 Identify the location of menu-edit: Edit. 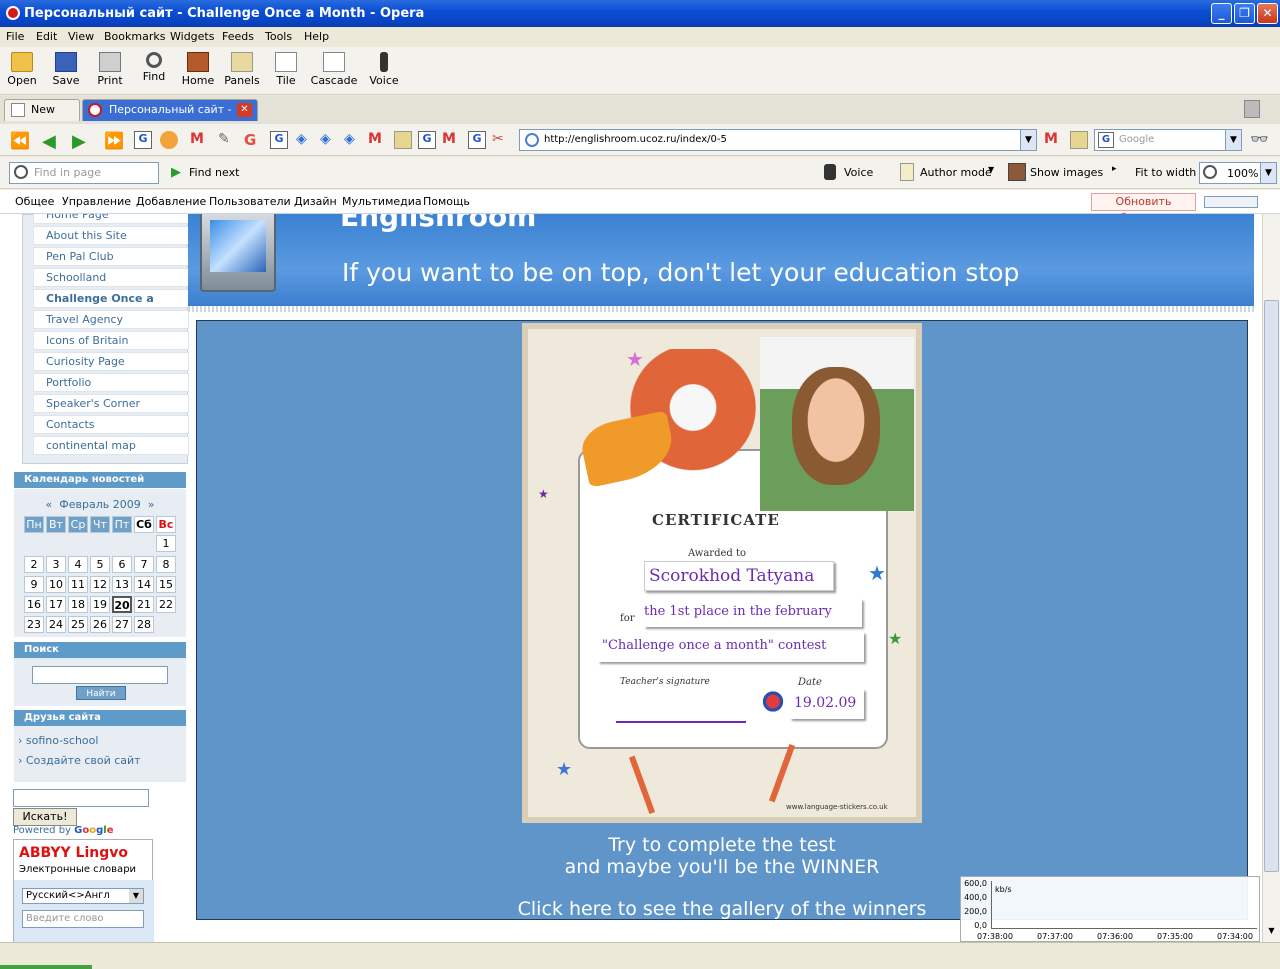
(46, 36).